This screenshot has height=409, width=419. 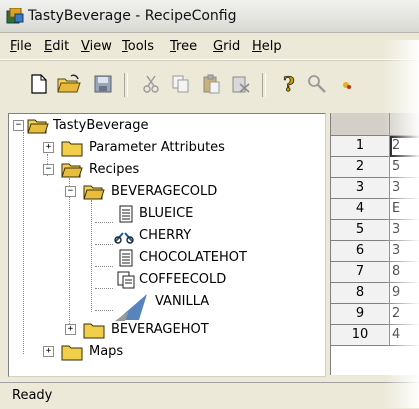 I want to click on tree-node-cherry: CHERRY, so click(x=165, y=235).